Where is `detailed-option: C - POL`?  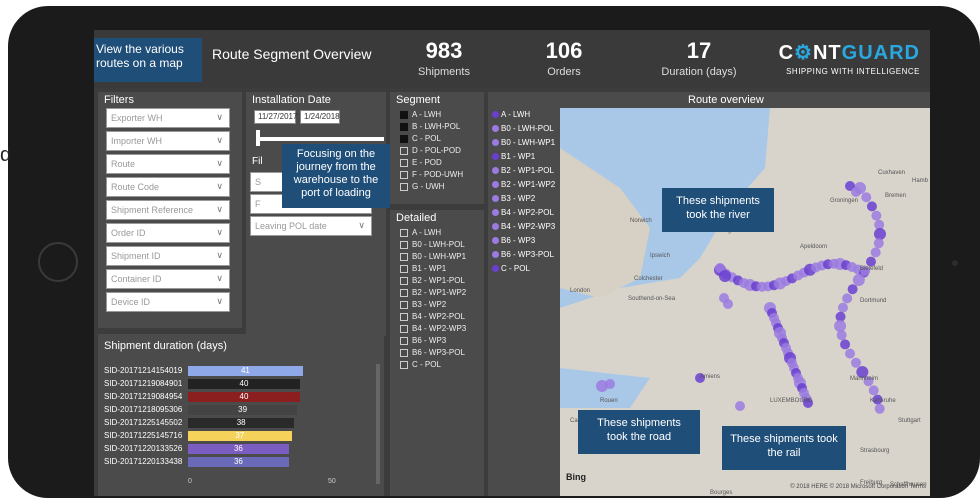 detailed-option: C - POL is located at coordinates (420, 364).